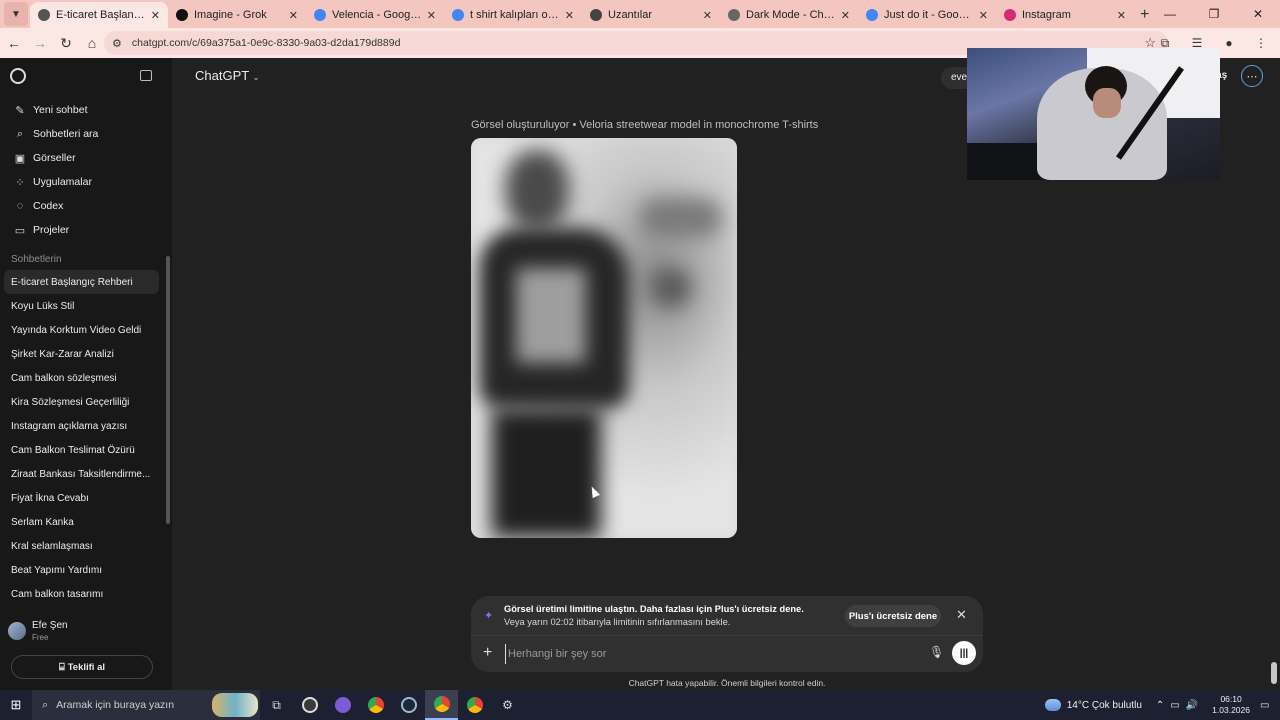 The image size is (1280, 720). I want to click on window-controls: — ❐ ✕, so click(1214, 14).